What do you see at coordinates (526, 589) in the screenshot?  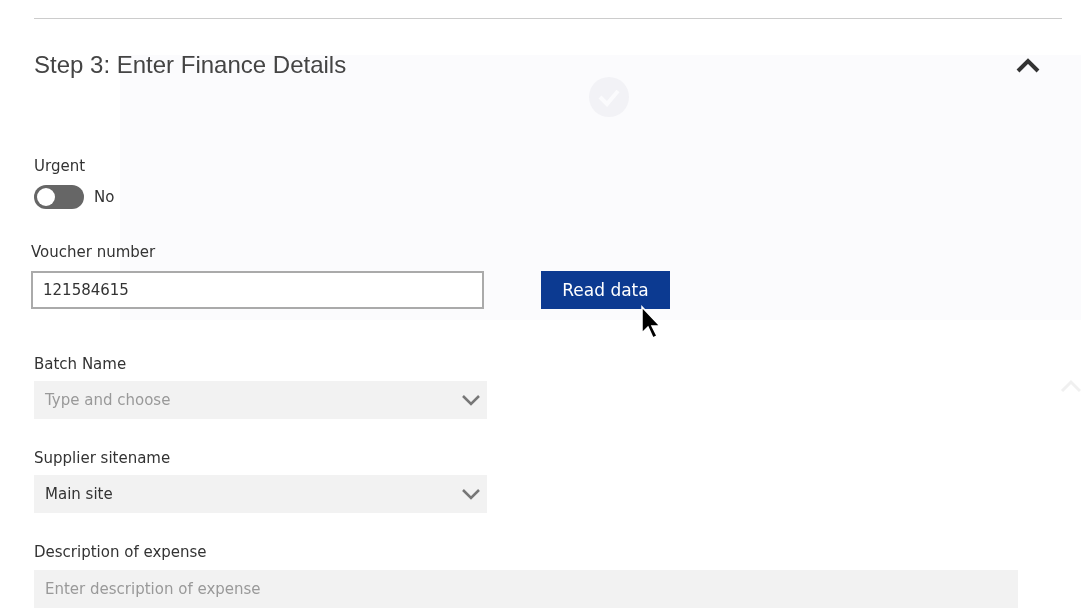 I see `text-field: Enter description of expense` at bounding box center [526, 589].